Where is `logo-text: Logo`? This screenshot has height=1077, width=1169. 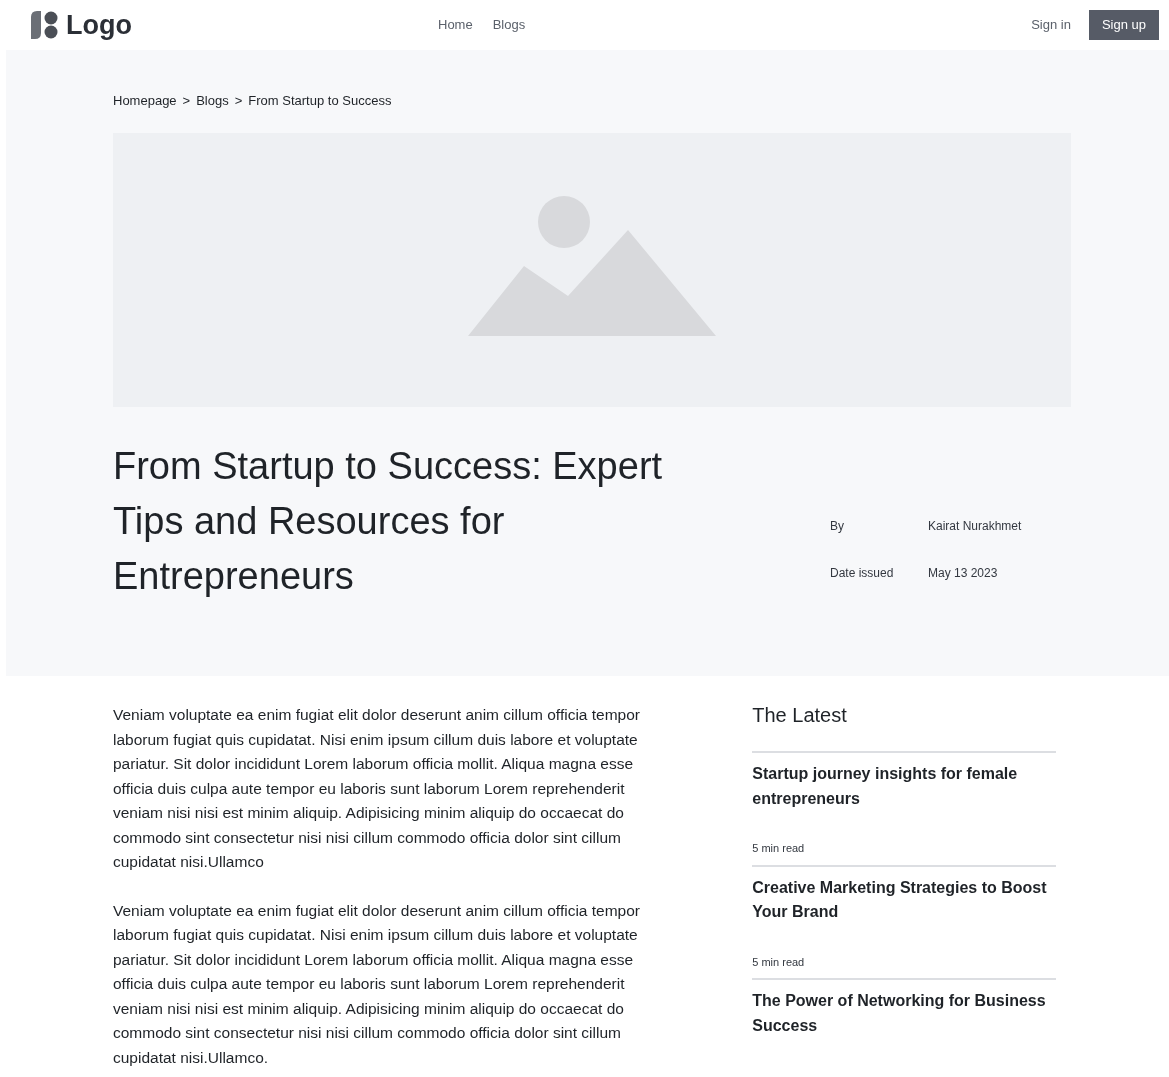
logo-text: Logo is located at coordinates (99, 25).